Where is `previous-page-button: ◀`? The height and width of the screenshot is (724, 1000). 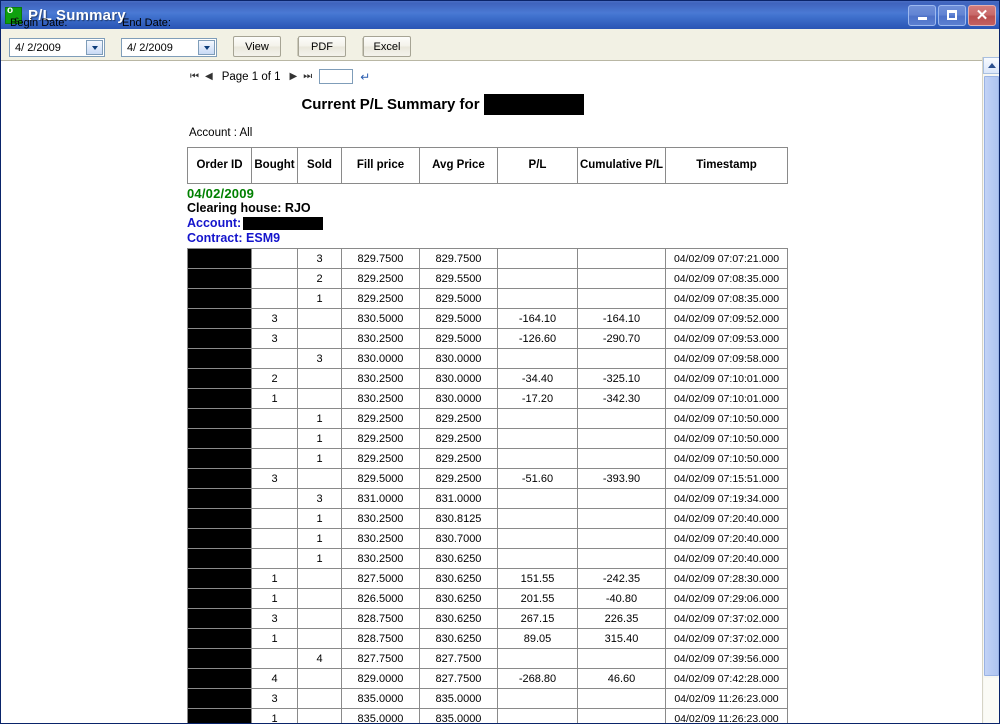 previous-page-button: ◀ is located at coordinates (209, 76).